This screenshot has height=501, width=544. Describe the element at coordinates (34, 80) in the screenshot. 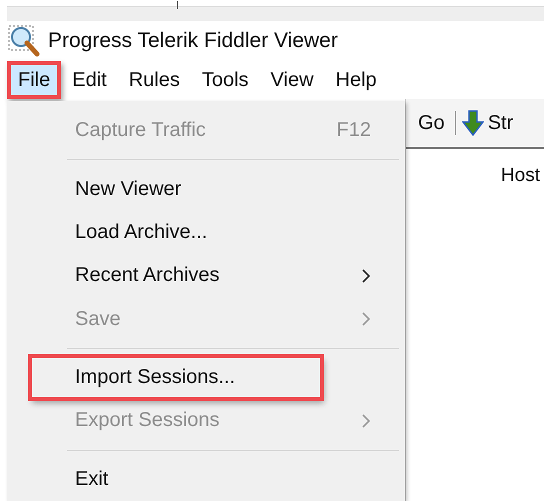

I see `menu-bar-item: File` at that location.